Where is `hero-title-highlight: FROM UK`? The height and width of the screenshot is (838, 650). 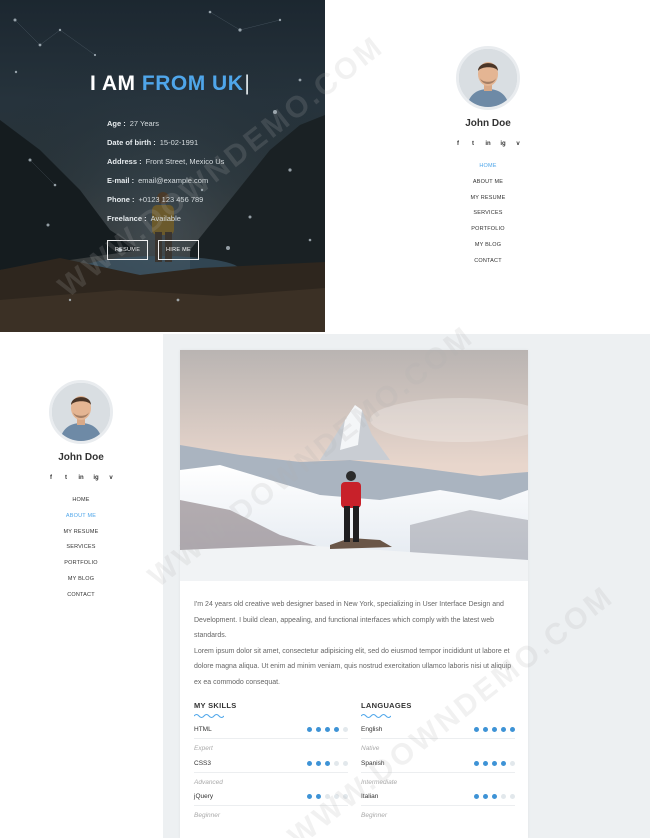
hero-title-highlight: FROM UK is located at coordinates (192, 83).